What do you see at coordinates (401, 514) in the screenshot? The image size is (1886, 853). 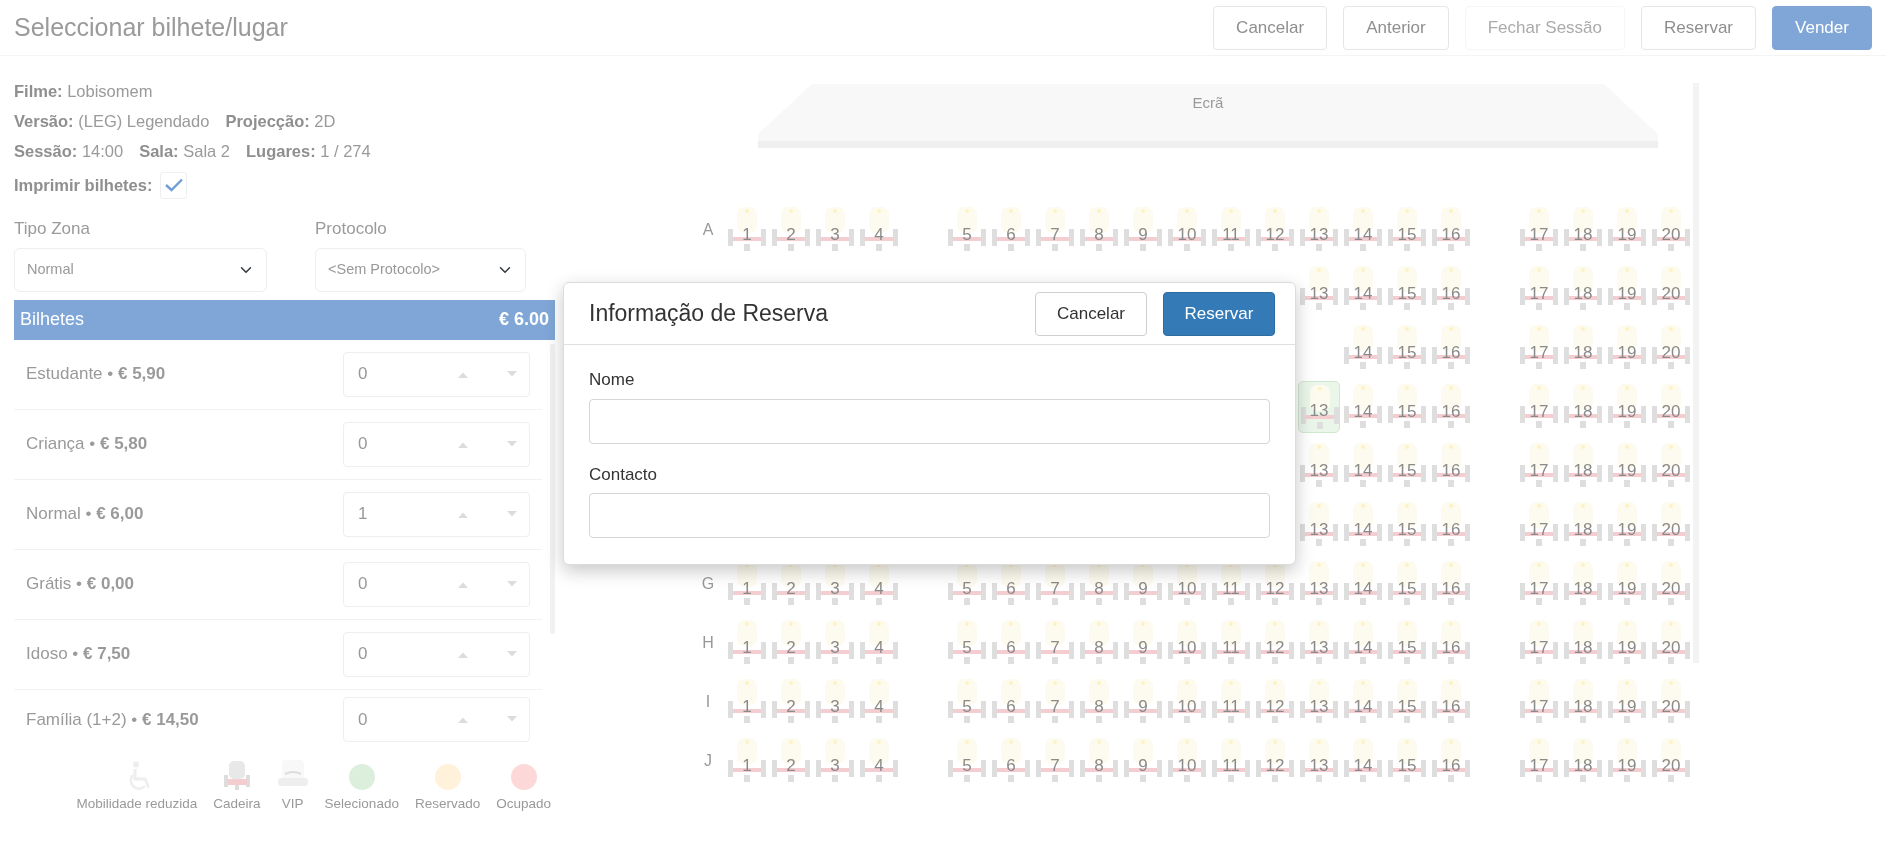 I see `quantity-field: 1` at bounding box center [401, 514].